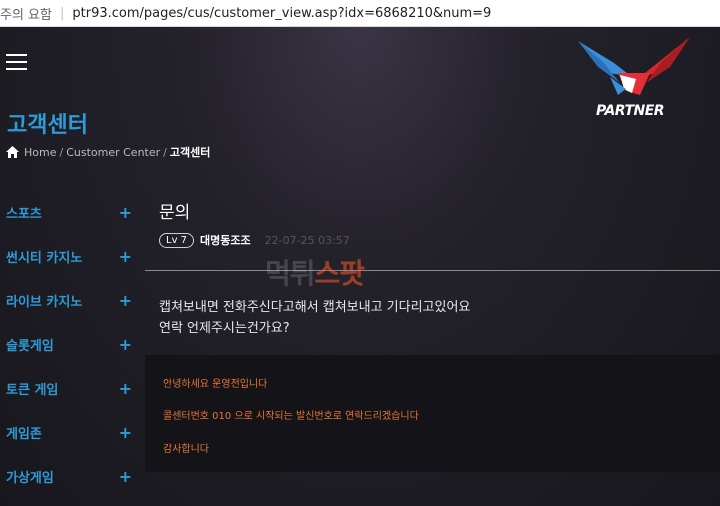 This screenshot has width=720, height=506. I want to click on post-title: 문의, so click(175, 213).